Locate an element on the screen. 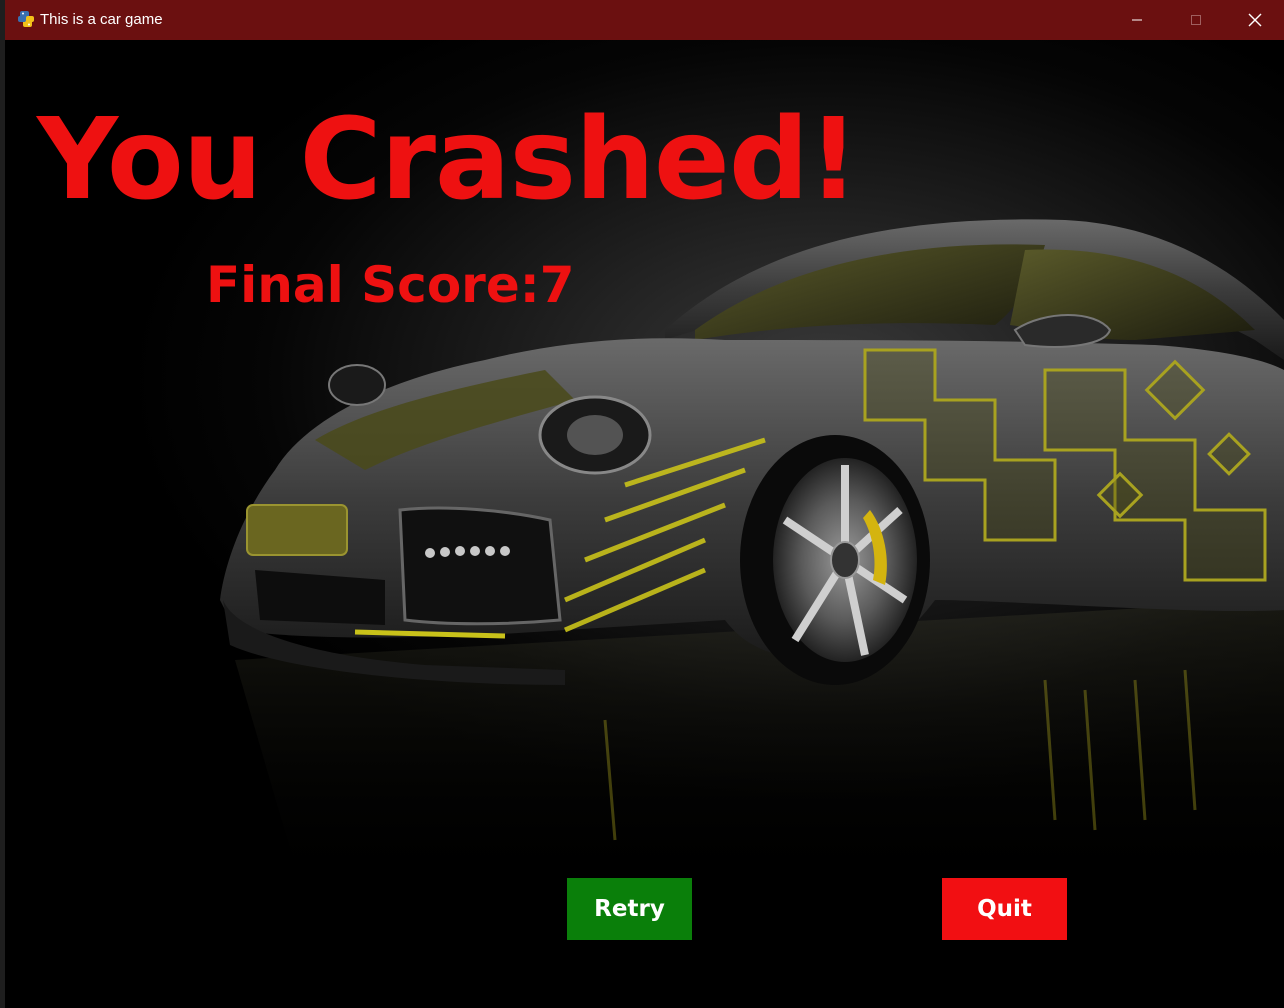 The width and height of the screenshot is (1284, 1008). close-button is located at coordinates (1255, 20).